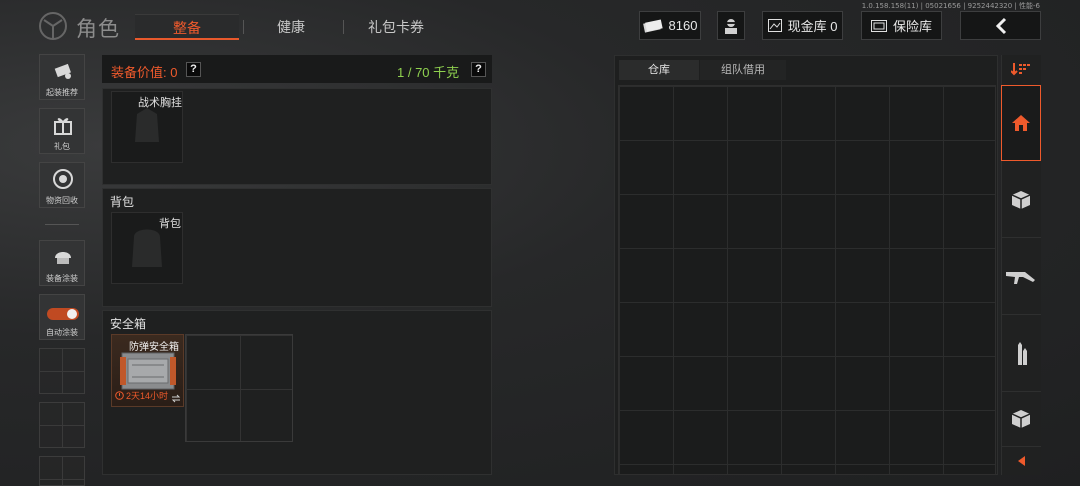 This screenshot has height=486, width=1080. Describe the element at coordinates (878, 25) in the screenshot. I see `safe-icon` at that location.